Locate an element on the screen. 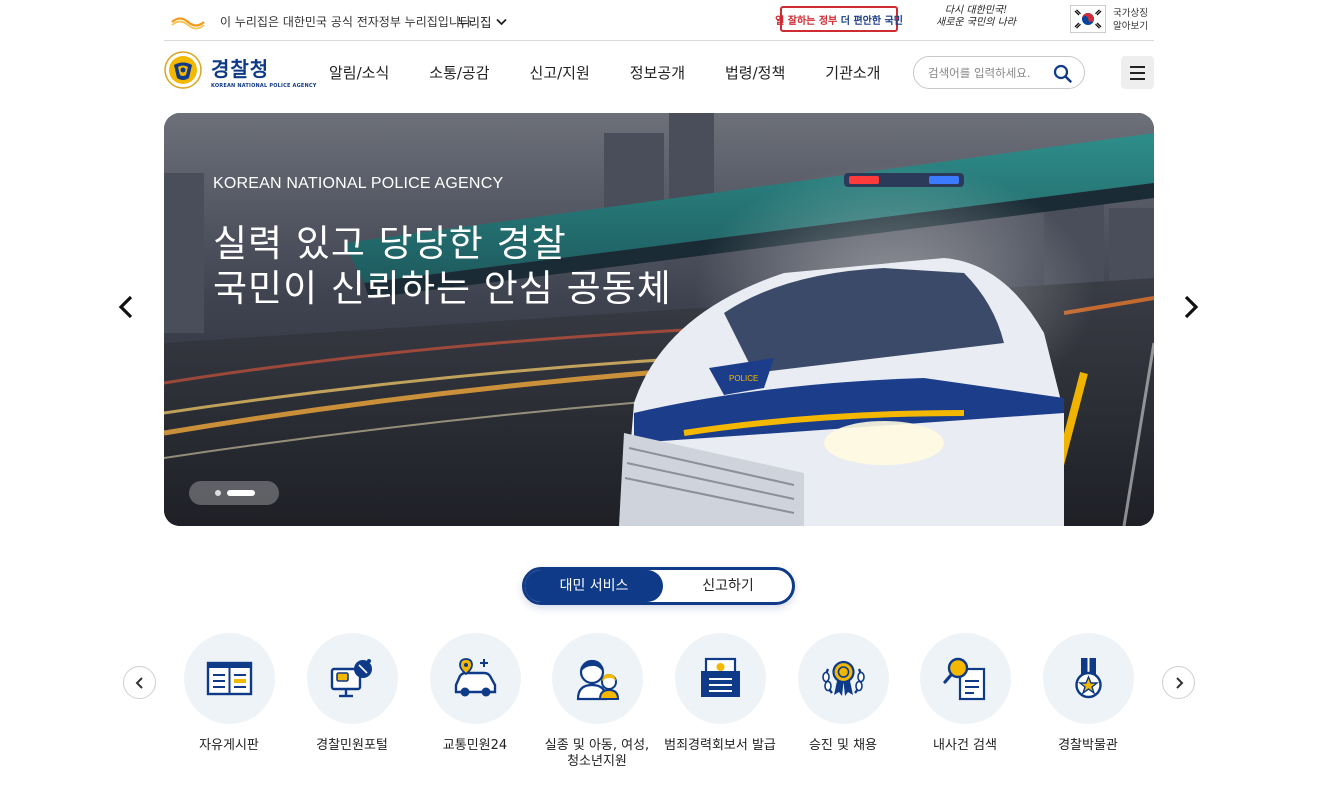 This screenshot has height=810, width=1333. nav-item-communication: 소통/공감 is located at coordinates (459, 72).